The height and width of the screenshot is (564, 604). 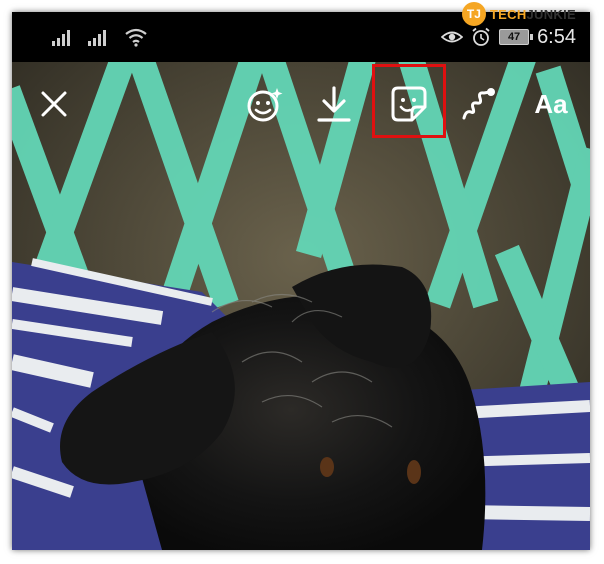 What do you see at coordinates (551, 104) in the screenshot?
I see `text-tool-button: Aa` at bounding box center [551, 104].